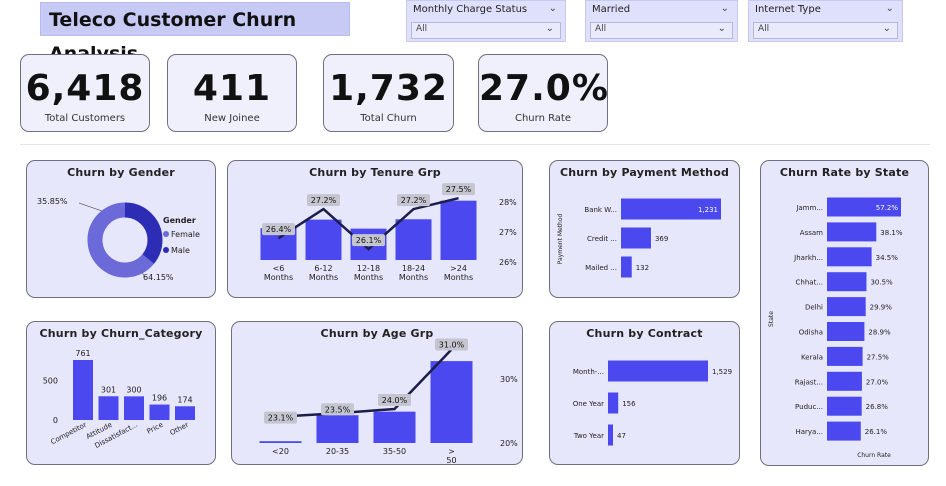  Describe the element at coordinates (811, 333) in the screenshot. I see `y-tick-label: Odisha` at that location.